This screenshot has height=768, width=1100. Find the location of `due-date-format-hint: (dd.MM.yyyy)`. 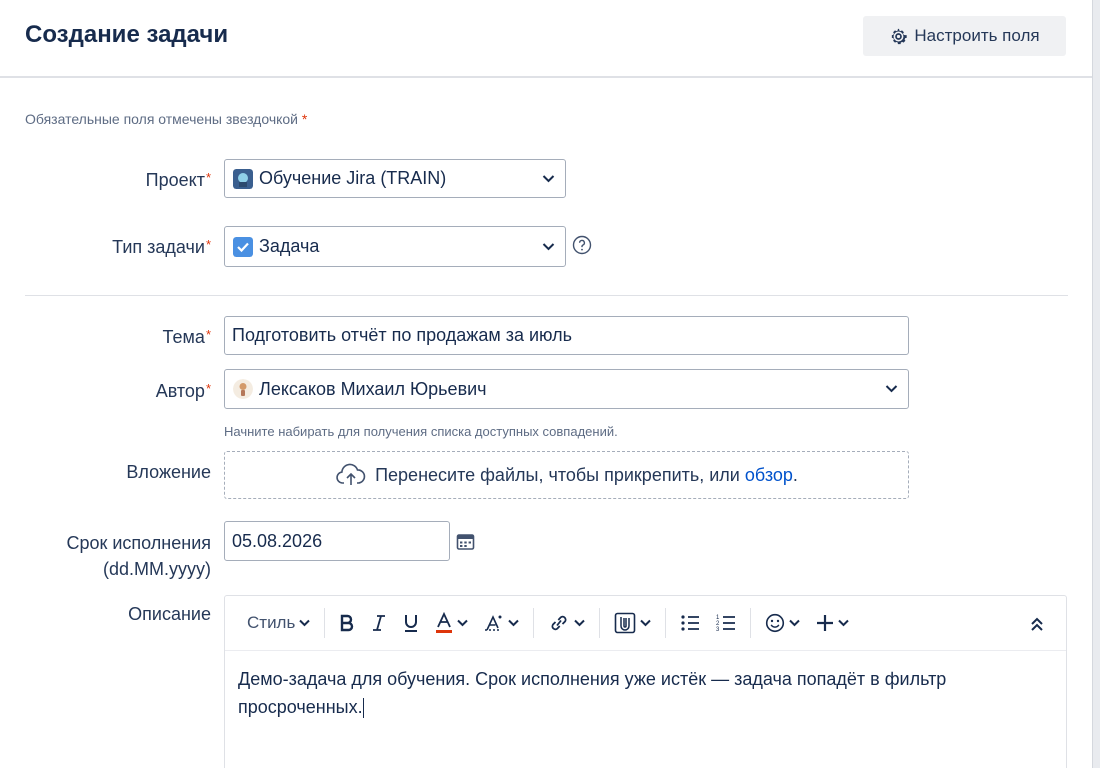

due-date-format-hint: (dd.MM.yyyy) is located at coordinates (157, 569).